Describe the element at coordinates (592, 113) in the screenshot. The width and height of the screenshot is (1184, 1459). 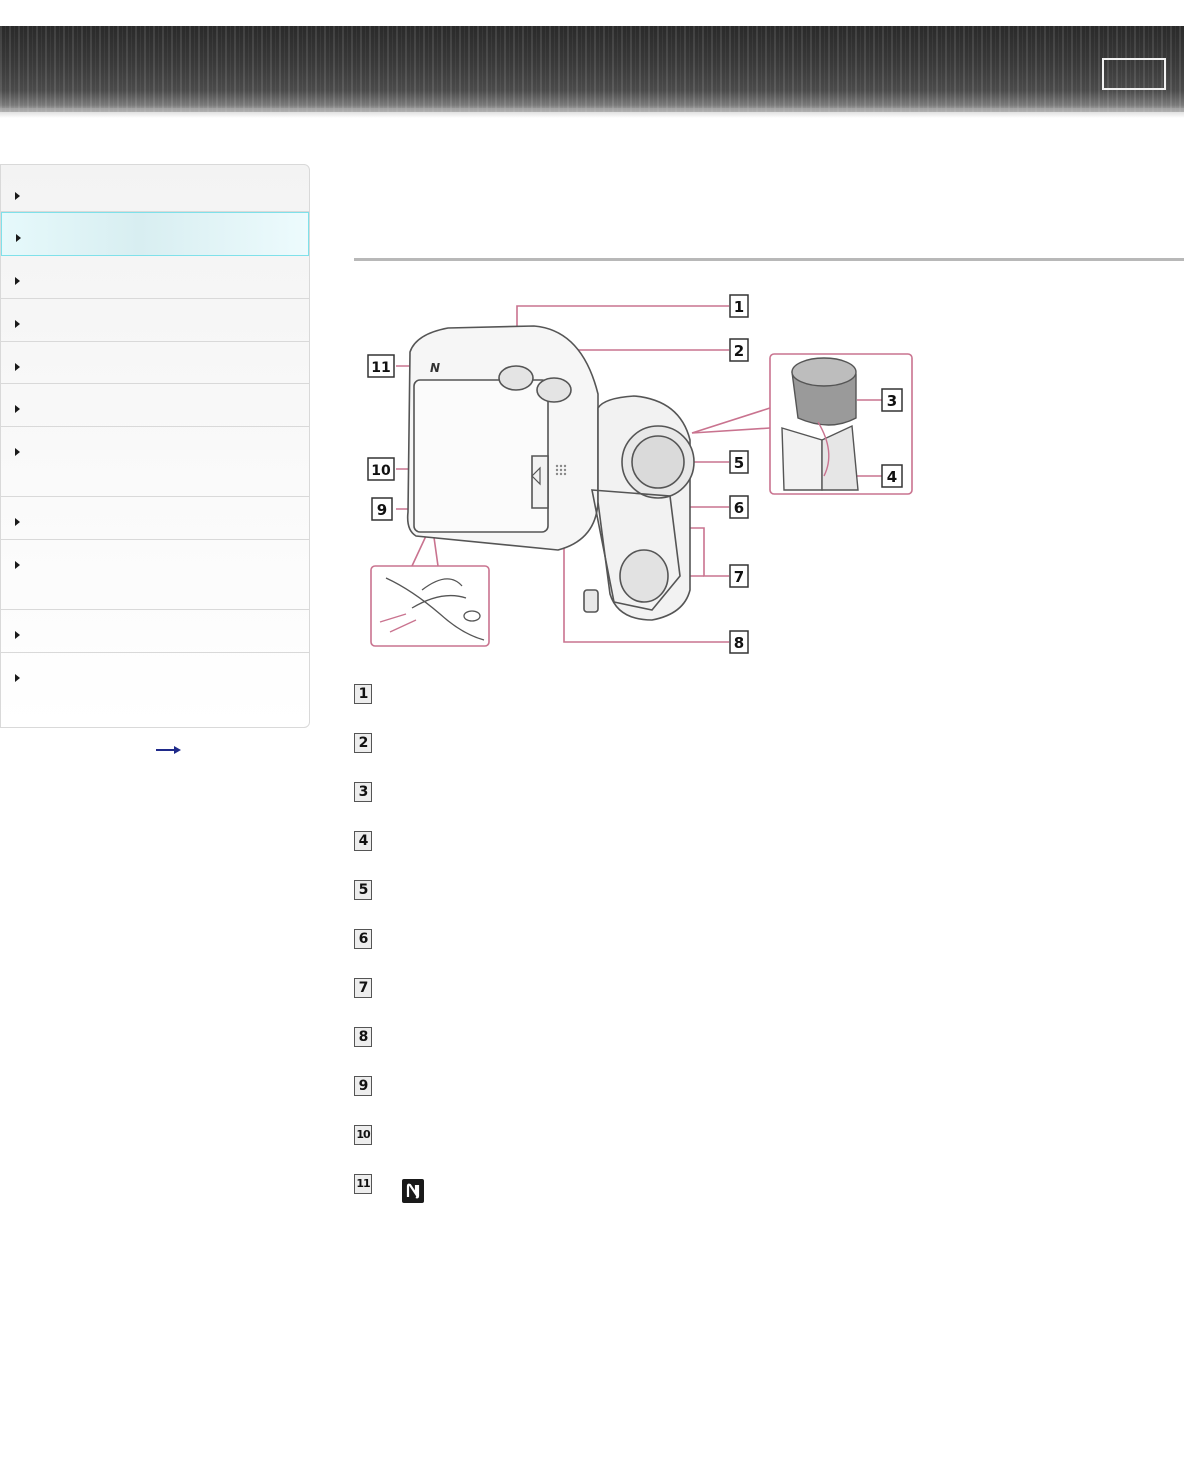
I see `header-shadow` at that location.